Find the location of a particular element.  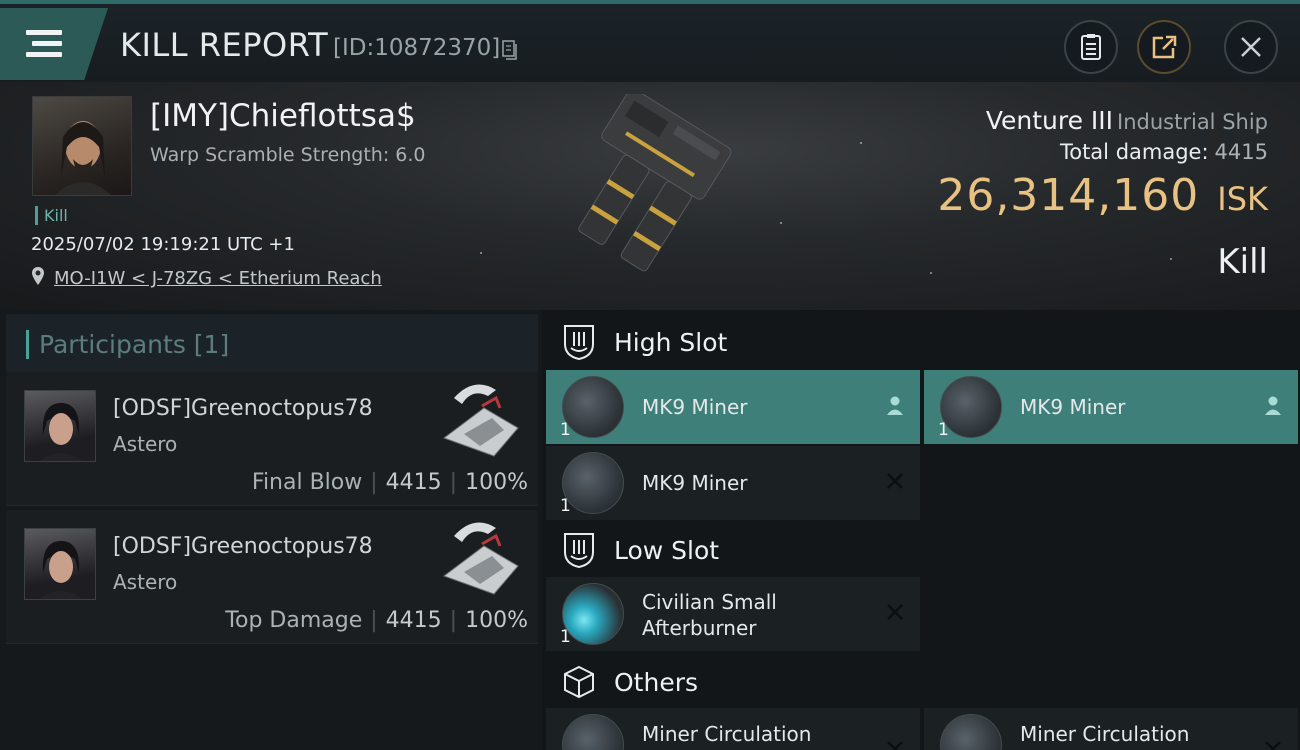

menu-icon is located at coordinates (44, 32).